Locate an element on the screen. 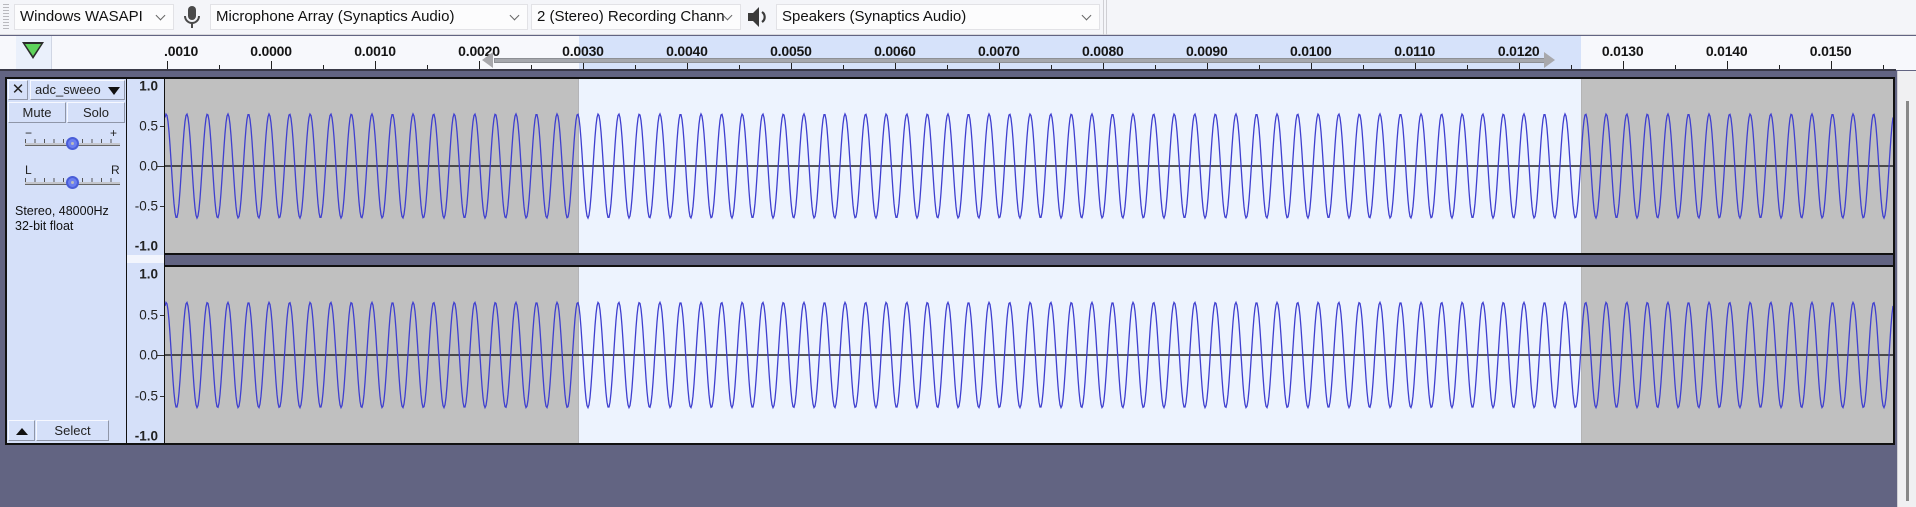 The height and width of the screenshot is (507, 1916). track-name-menu-button: adc_sweeo is located at coordinates (77, 90).